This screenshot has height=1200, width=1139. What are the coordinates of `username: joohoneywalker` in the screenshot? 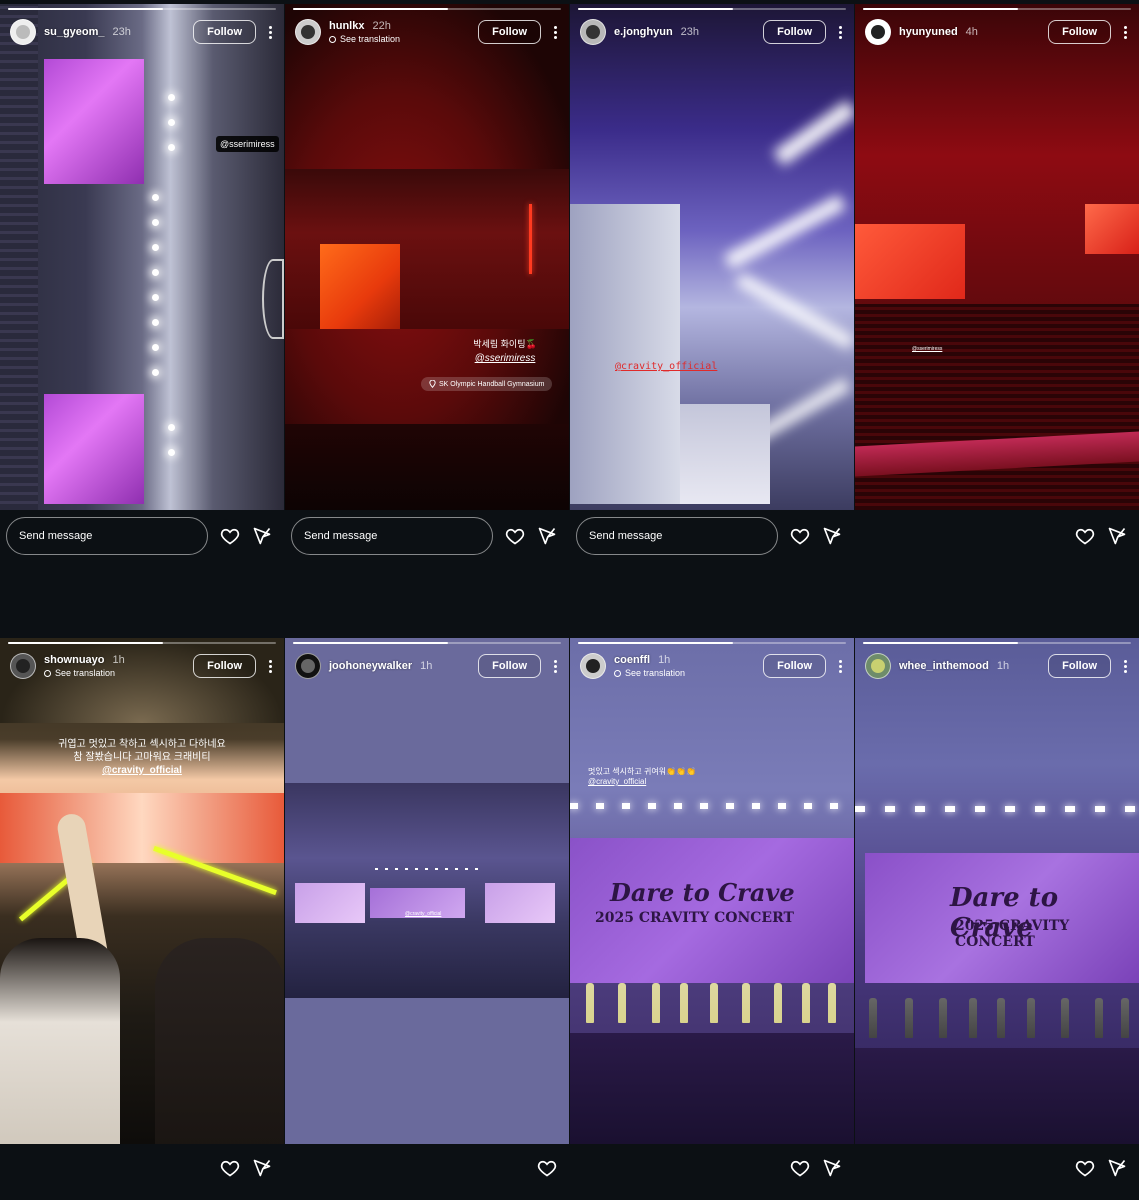 It's located at (370, 666).